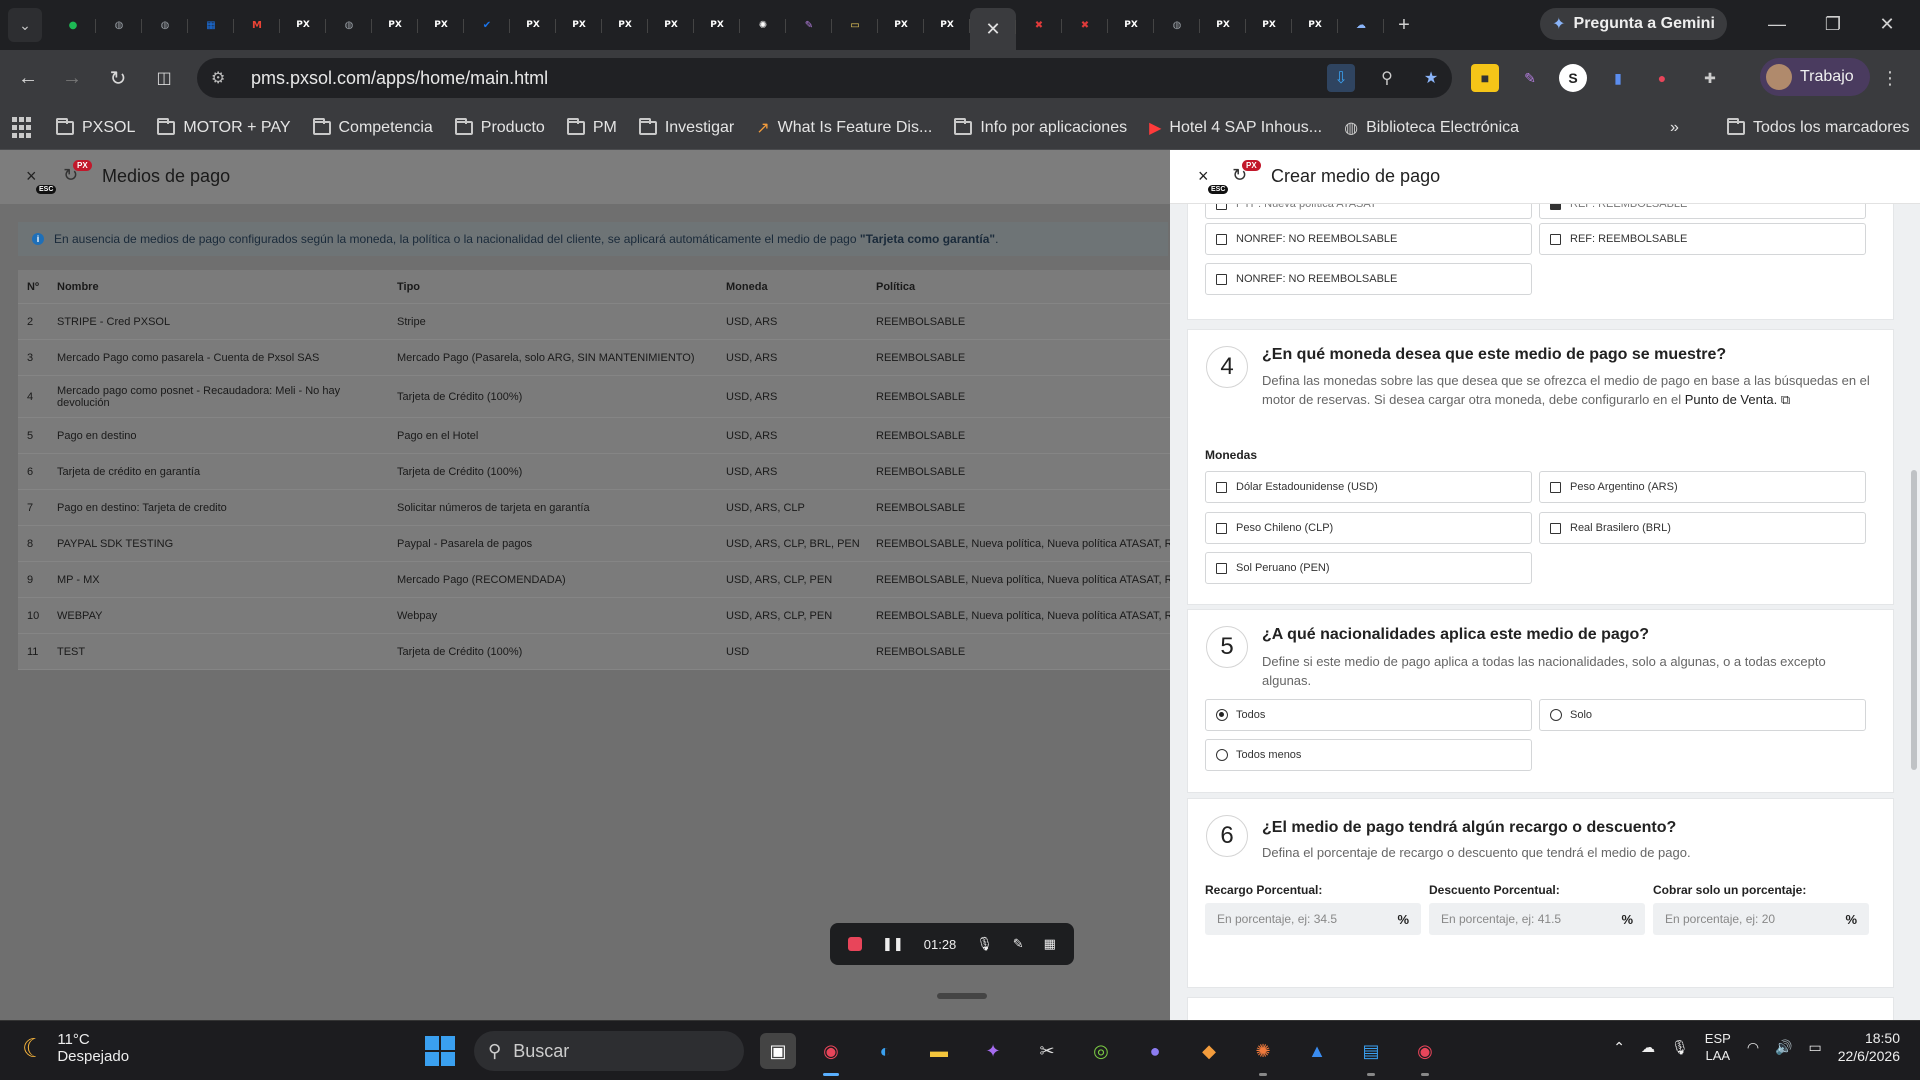  What do you see at coordinates (257, 25) in the screenshot?
I see `browser-tab: M` at bounding box center [257, 25].